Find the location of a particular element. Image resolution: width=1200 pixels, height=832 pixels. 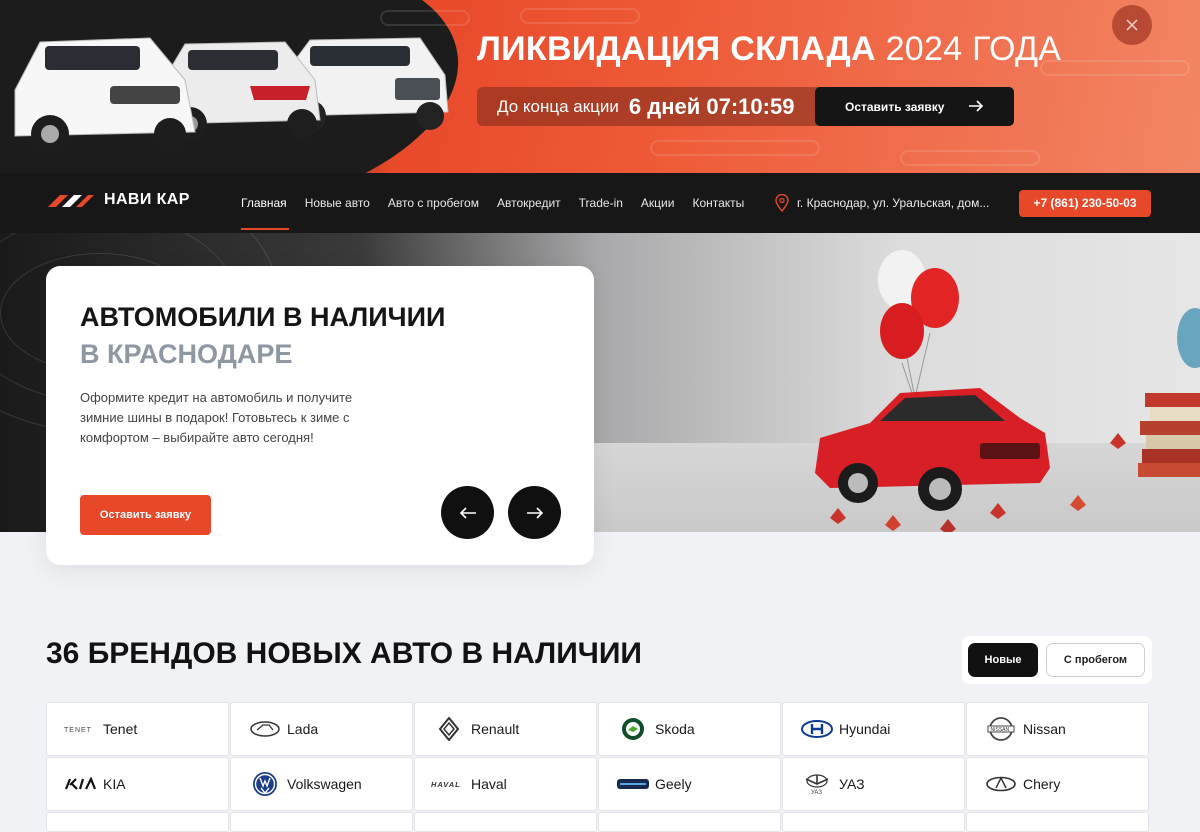

brand-card-geely: Geely is located at coordinates (689, 784).